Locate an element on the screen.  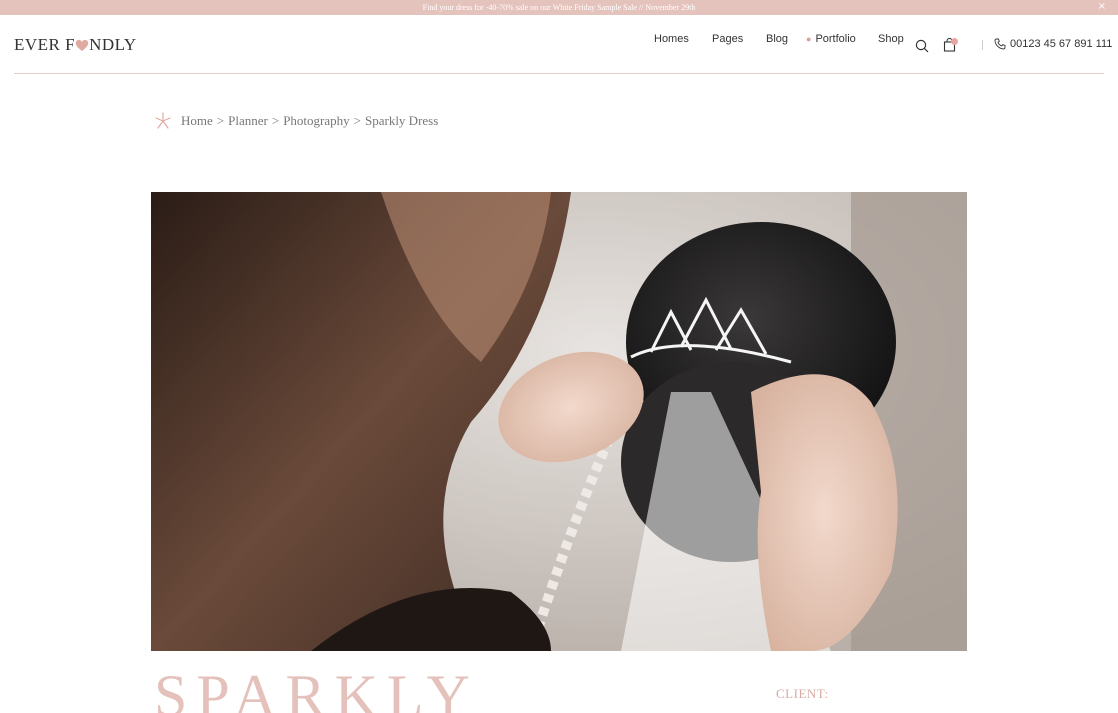
logo: EVER F NDLY is located at coordinates (75, 45).